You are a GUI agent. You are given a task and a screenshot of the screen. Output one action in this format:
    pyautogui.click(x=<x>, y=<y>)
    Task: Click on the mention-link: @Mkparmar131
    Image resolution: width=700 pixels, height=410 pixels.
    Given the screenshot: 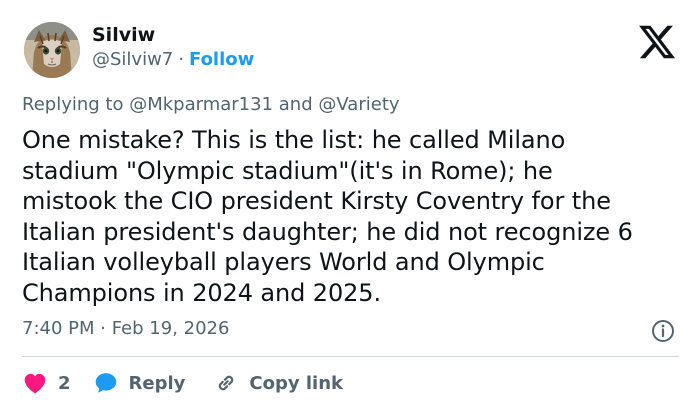 What is the action you would take?
    pyautogui.click(x=201, y=104)
    